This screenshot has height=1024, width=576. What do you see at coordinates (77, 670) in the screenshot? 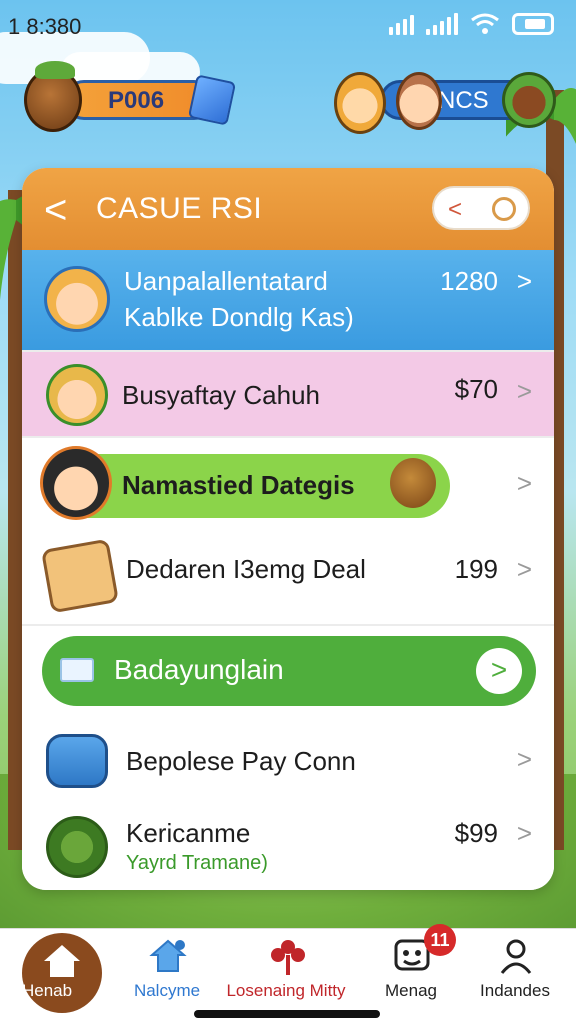
I see `mail-icon` at bounding box center [77, 670].